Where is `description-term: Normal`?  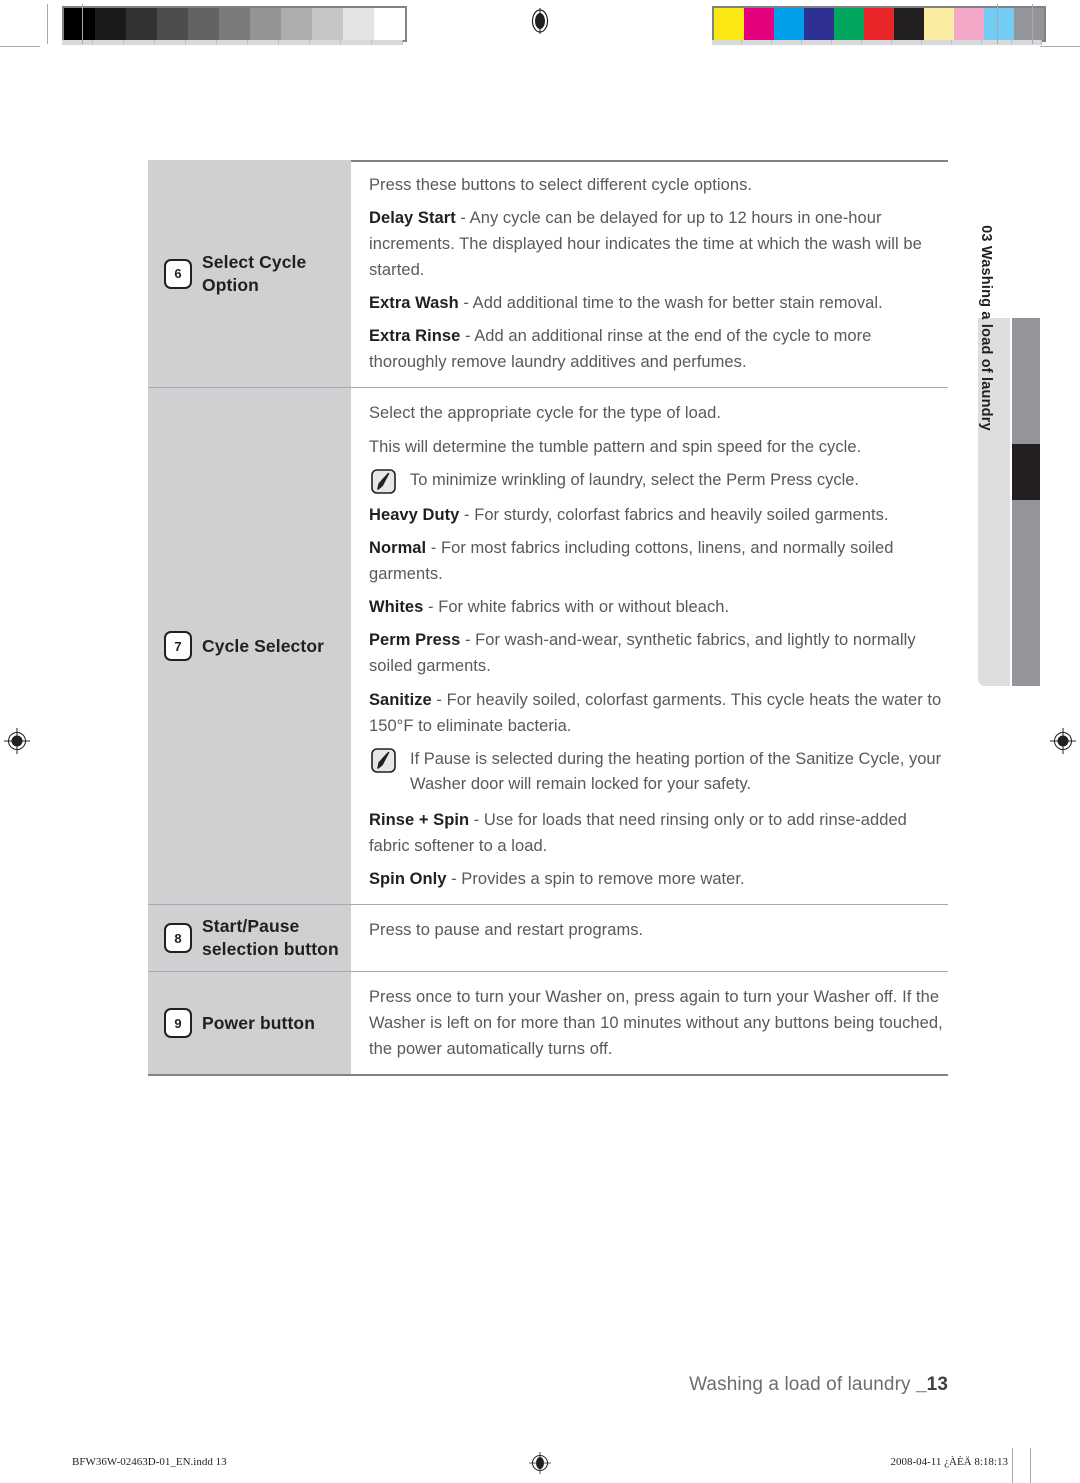
description-term: Normal is located at coordinates (398, 548).